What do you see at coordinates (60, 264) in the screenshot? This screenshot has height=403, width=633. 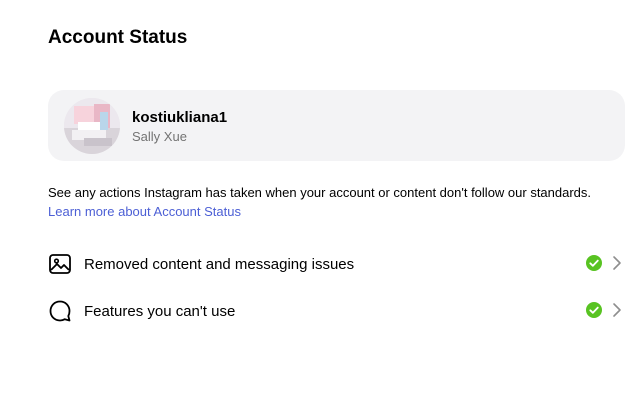 I see `image-icon` at bounding box center [60, 264].